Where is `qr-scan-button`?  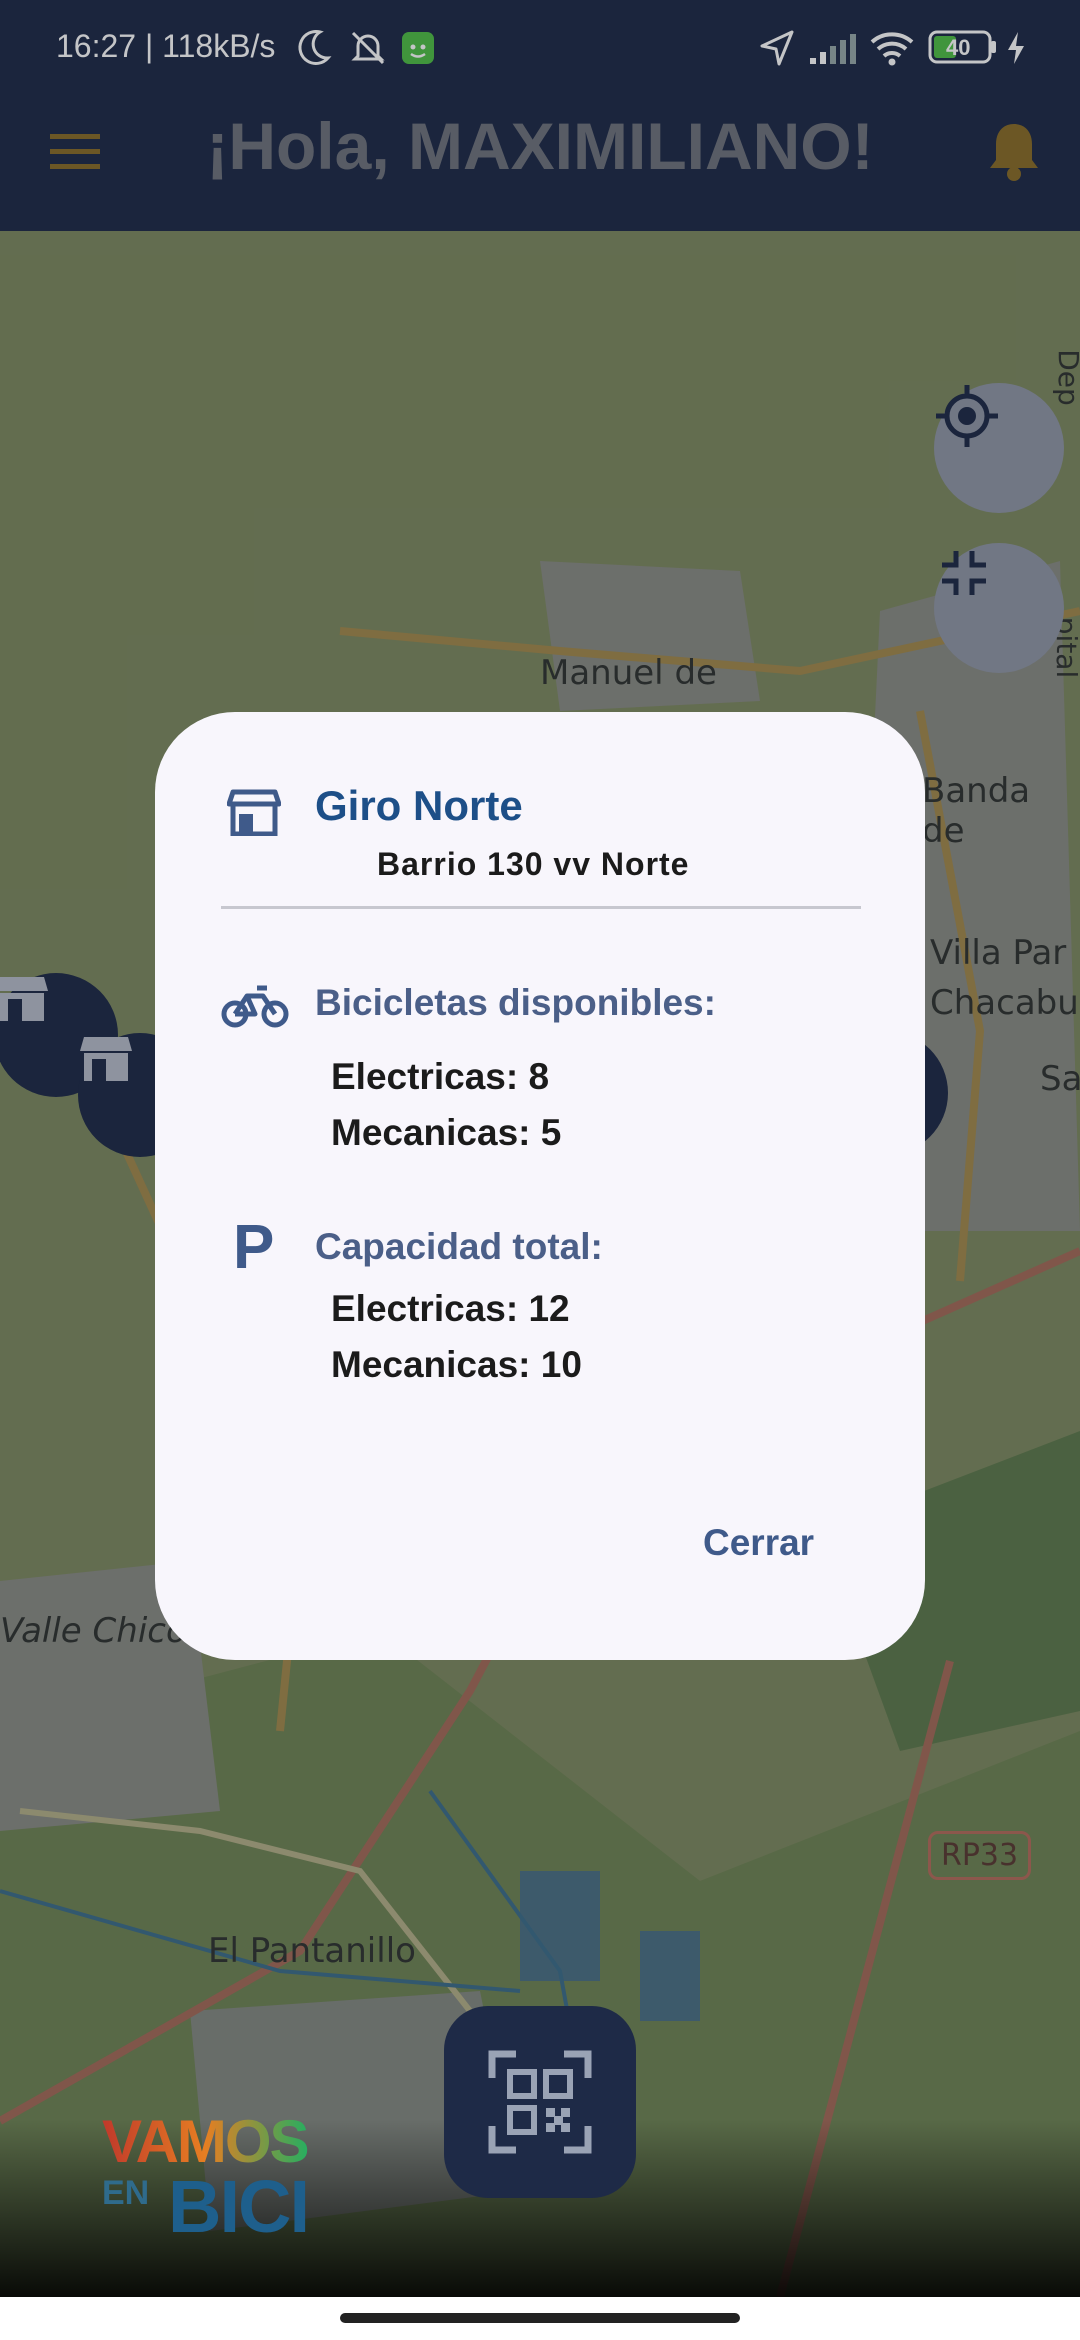 qr-scan-button is located at coordinates (540, 2102).